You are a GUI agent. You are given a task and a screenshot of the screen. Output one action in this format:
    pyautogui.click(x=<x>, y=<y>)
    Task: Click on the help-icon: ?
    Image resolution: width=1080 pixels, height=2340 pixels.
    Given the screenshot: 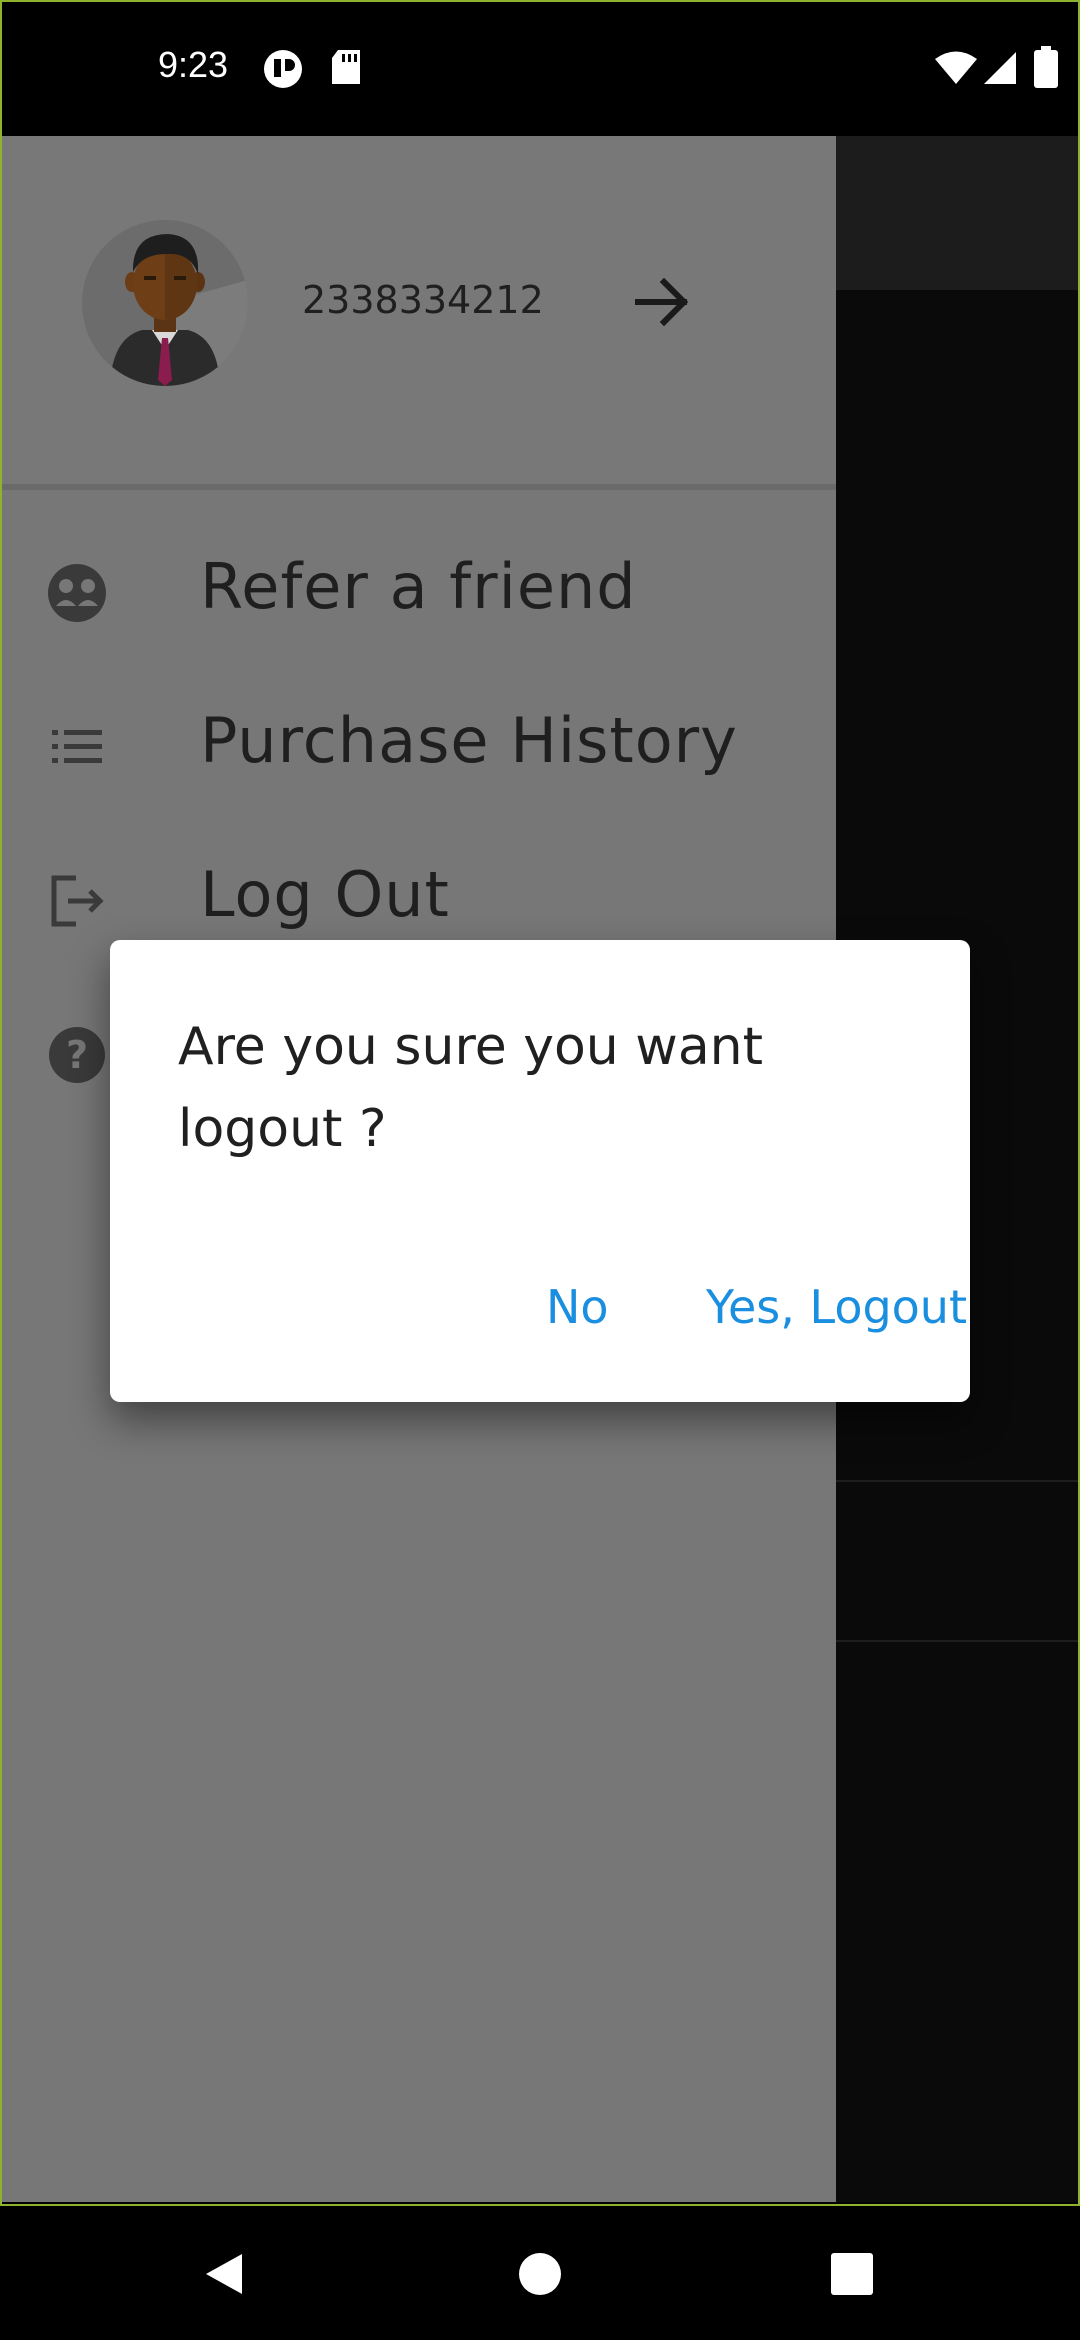 What is the action you would take?
    pyautogui.click(x=77, y=1055)
    